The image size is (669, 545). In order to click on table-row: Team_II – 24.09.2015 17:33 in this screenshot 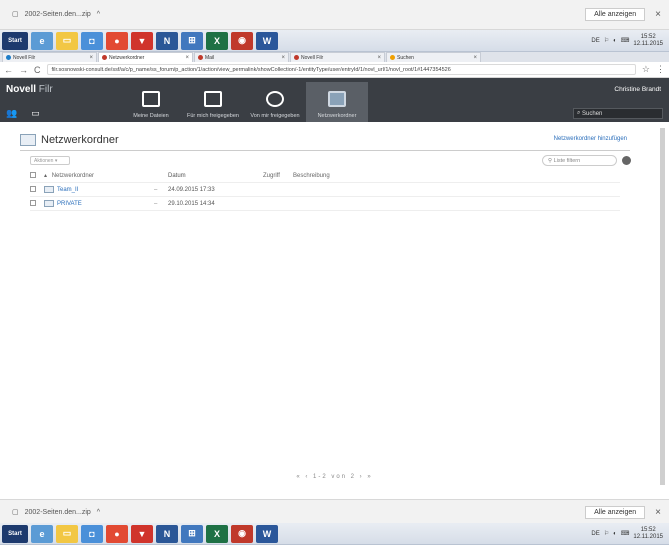, I will do `click(325, 190)`.